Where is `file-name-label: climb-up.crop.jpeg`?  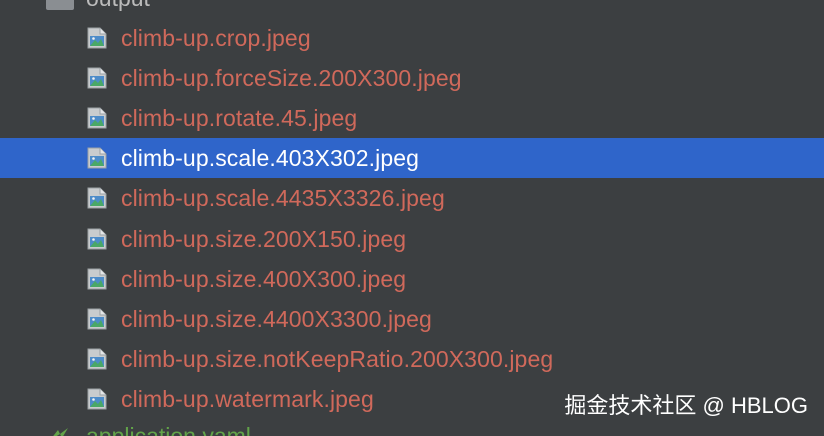 file-name-label: climb-up.crop.jpeg is located at coordinates (216, 38).